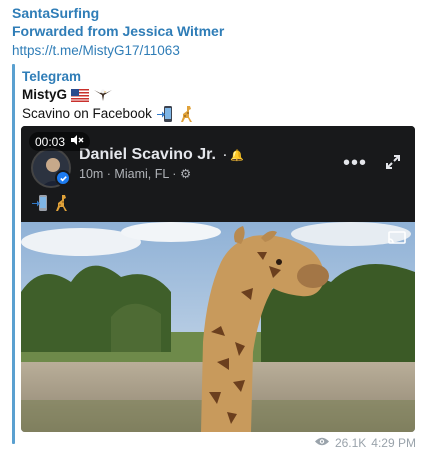 Image resolution: width=426 pixels, height=454 pixels. Describe the element at coordinates (87, 113) in the screenshot. I see `caption-text: Scavino on Facebook` at that location.